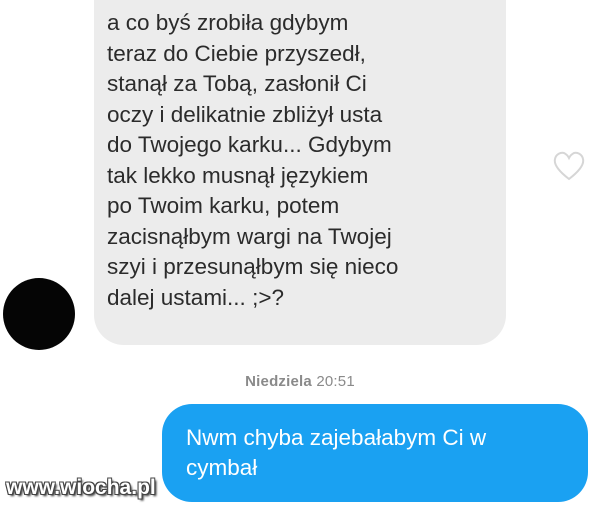  I want to click on outgoing-message-text: Nwm chyba zajebałabym Ci w cymbał, so click(336, 452).